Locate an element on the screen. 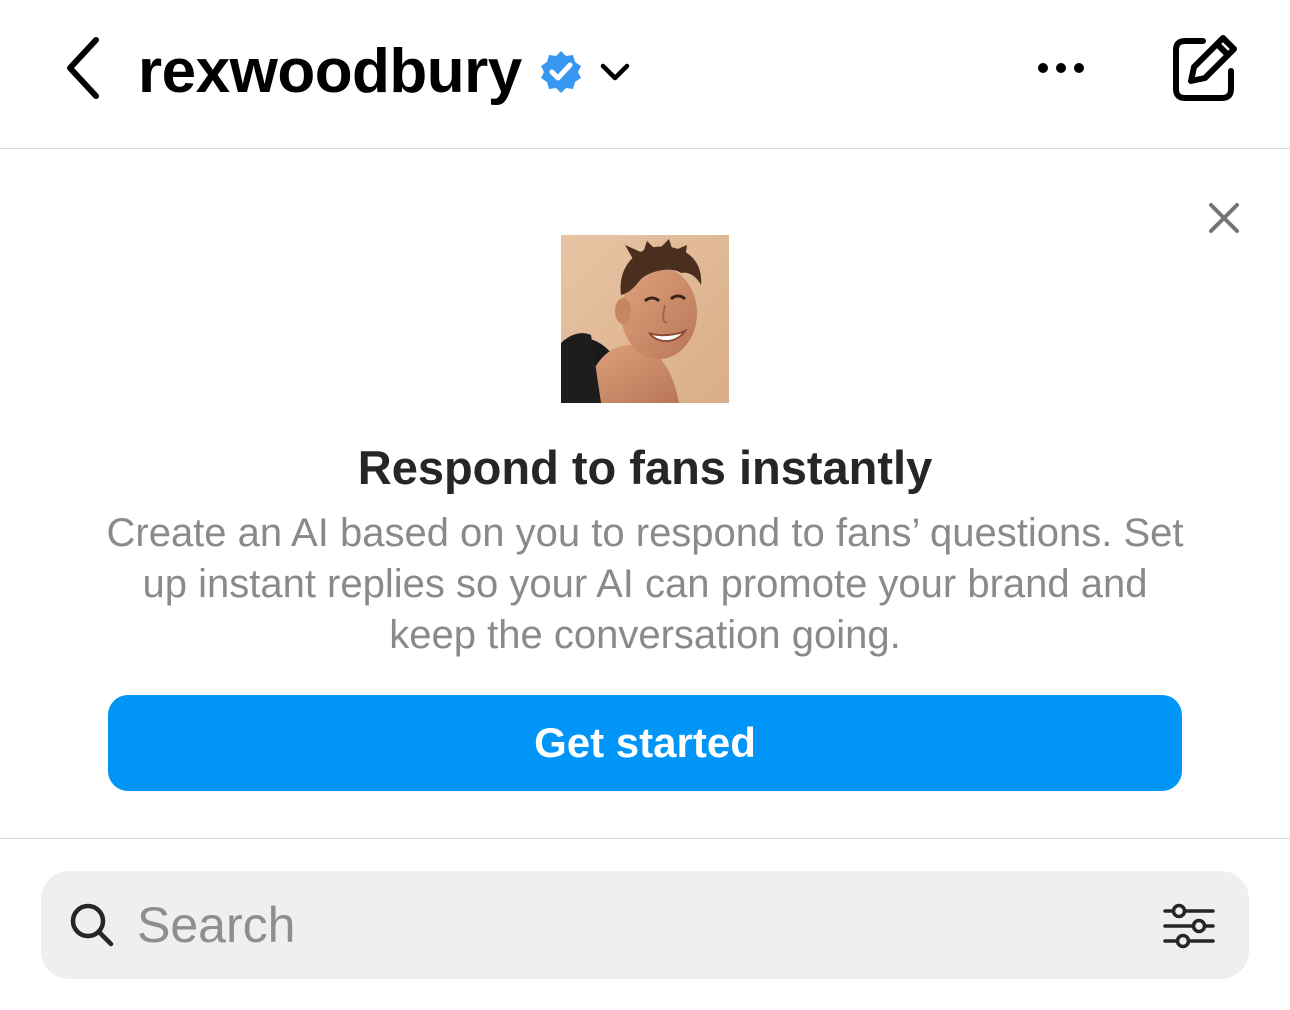 This screenshot has height=1010, width=1290. search-bar is located at coordinates (645, 925).